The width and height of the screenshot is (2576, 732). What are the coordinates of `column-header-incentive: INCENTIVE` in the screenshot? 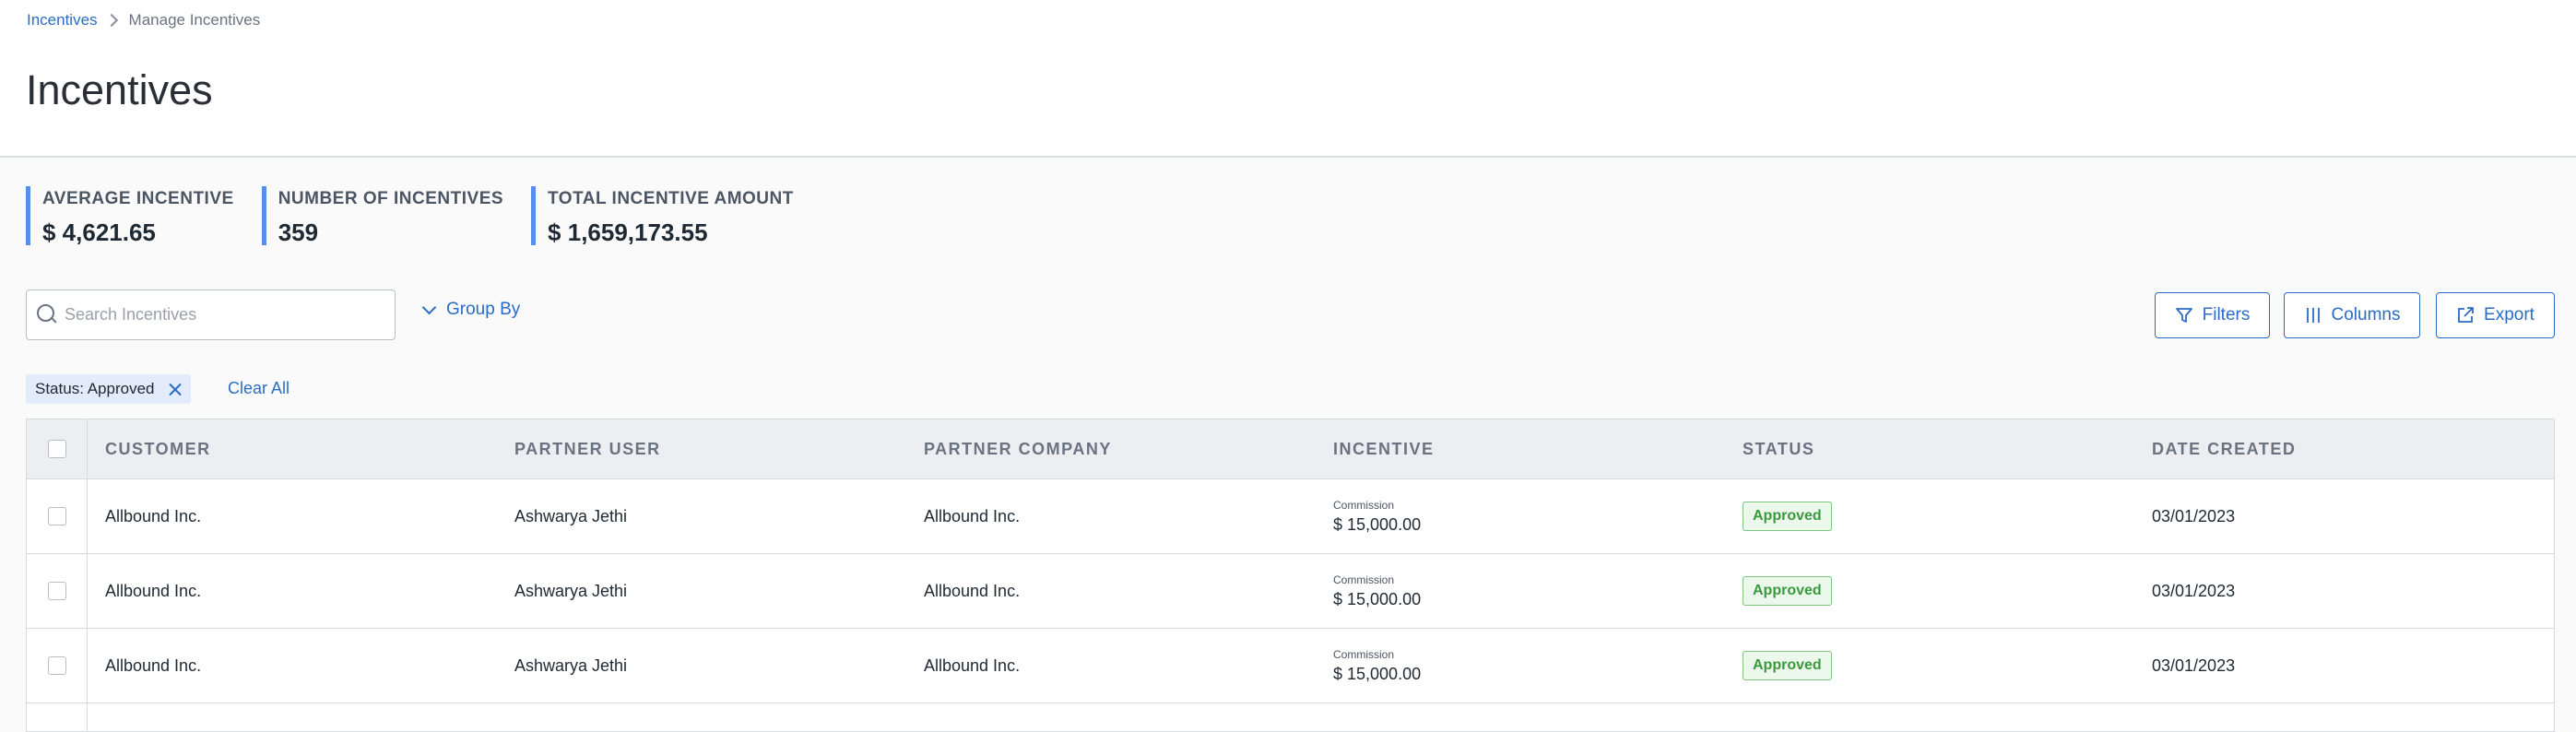 It's located at (1520, 449).